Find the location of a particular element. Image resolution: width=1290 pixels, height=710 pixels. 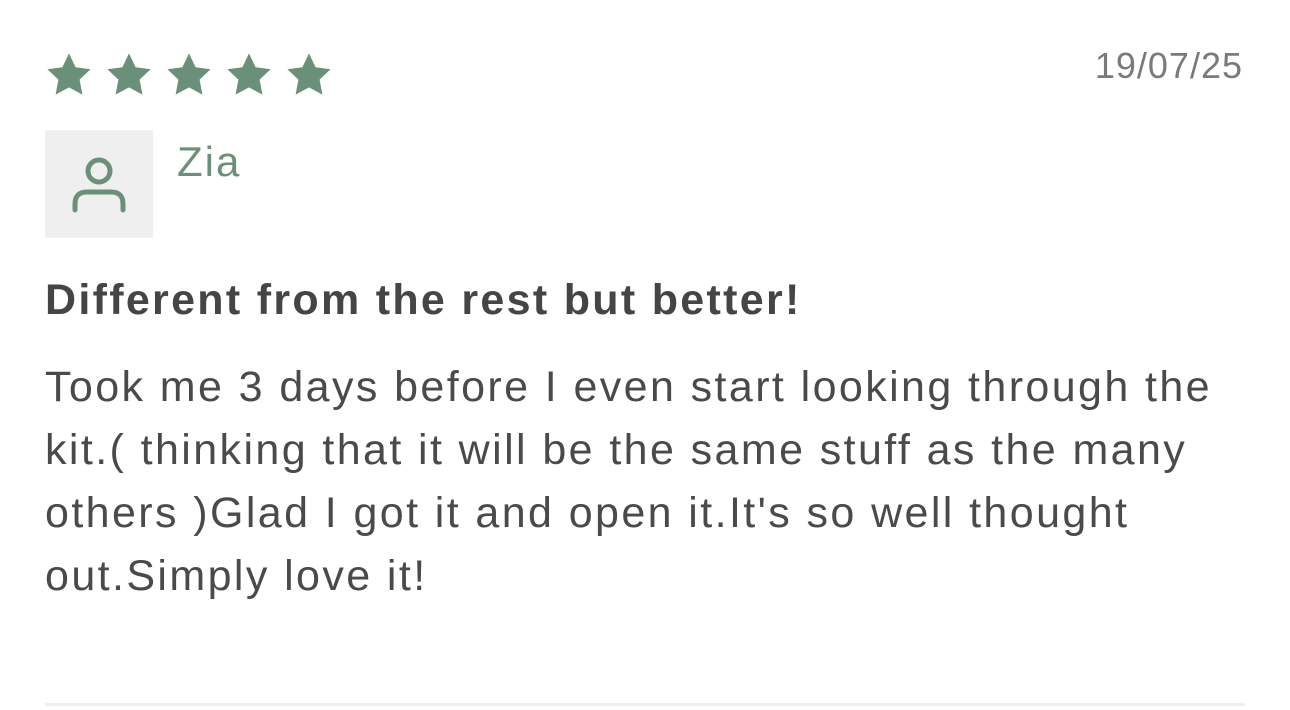

star-rating is located at coordinates (189, 75).